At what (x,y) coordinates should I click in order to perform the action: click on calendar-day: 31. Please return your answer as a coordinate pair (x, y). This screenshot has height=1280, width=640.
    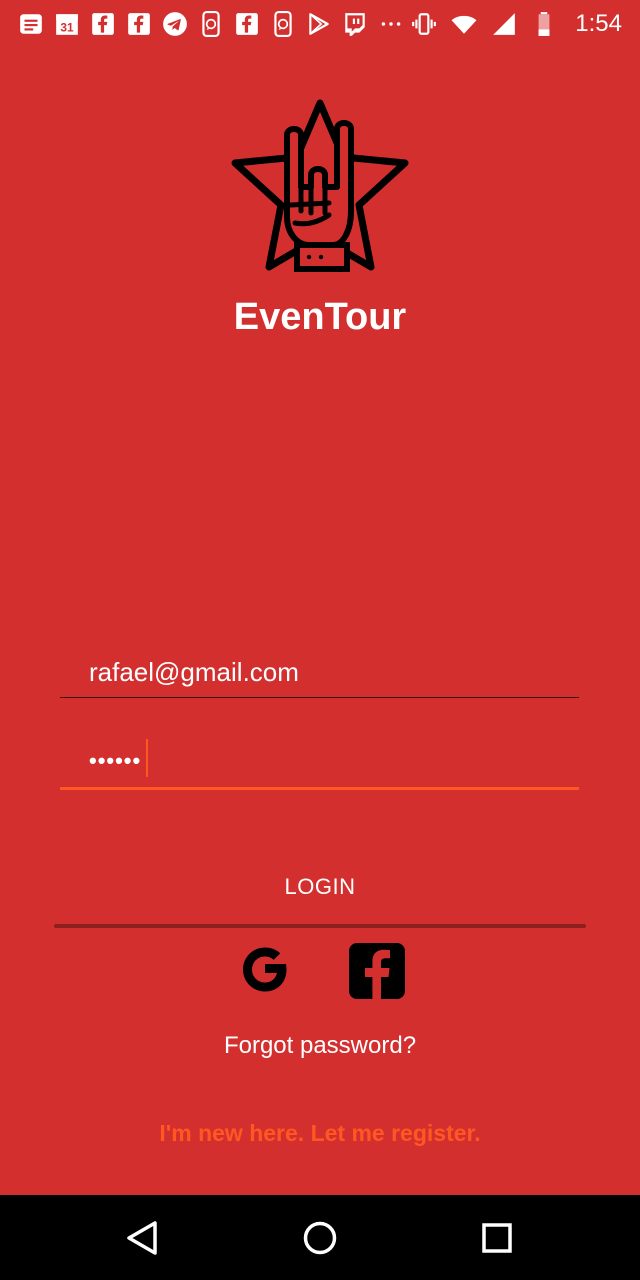
    Looking at the image, I should click on (67, 28).